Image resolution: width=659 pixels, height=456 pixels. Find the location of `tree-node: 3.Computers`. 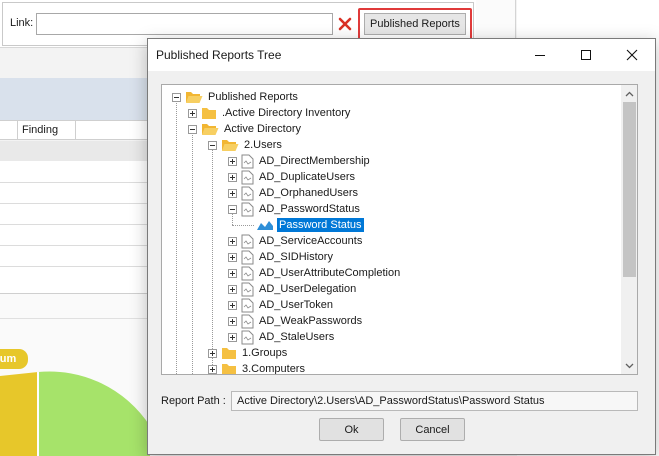

tree-node: 3.Computers is located at coordinates (257, 368).